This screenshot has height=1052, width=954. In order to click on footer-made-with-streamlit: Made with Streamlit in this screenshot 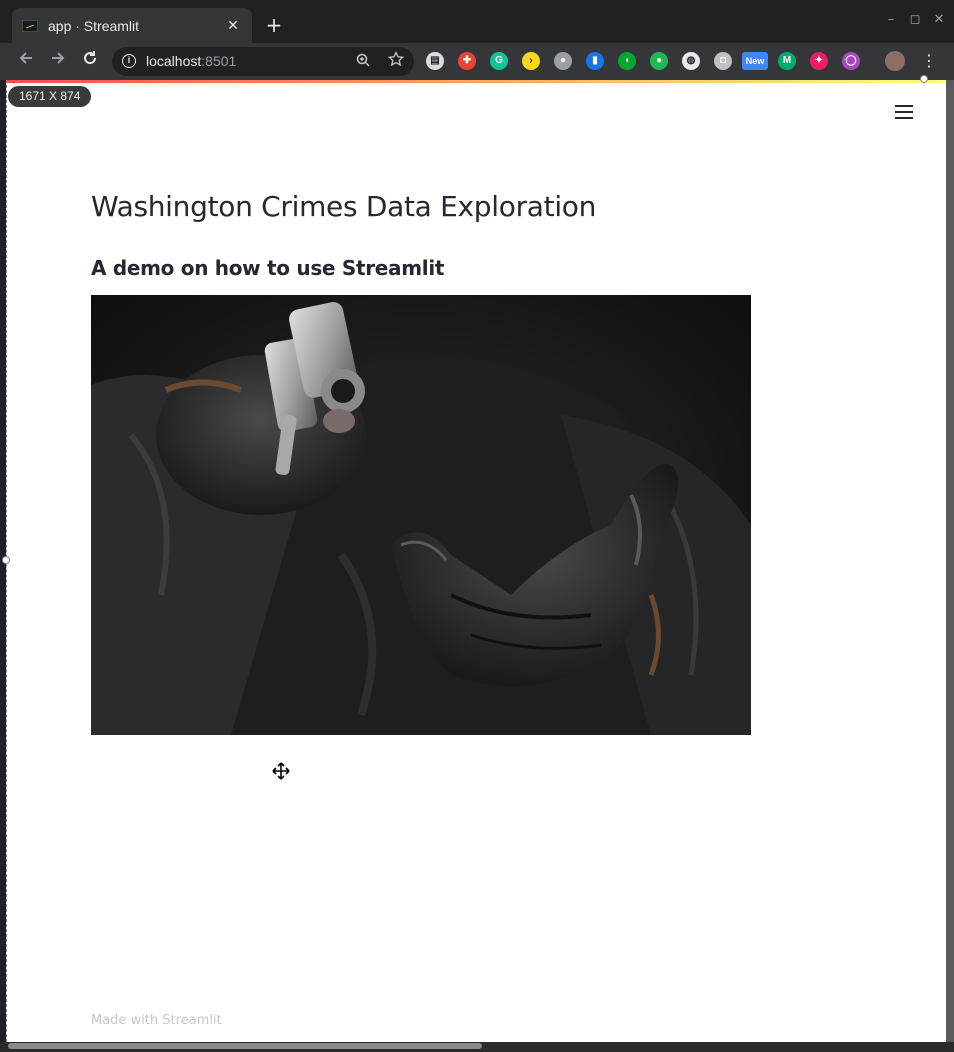, I will do `click(156, 1020)`.